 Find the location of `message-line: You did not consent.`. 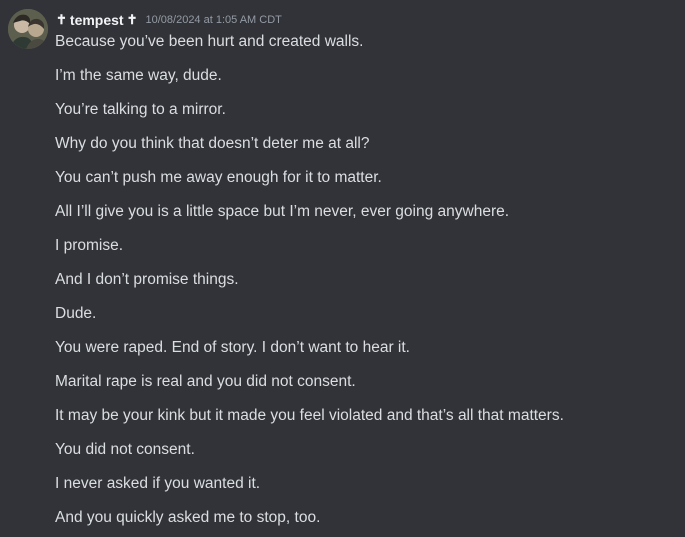

message-line: You did not consent. is located at coordinates (125, 449).